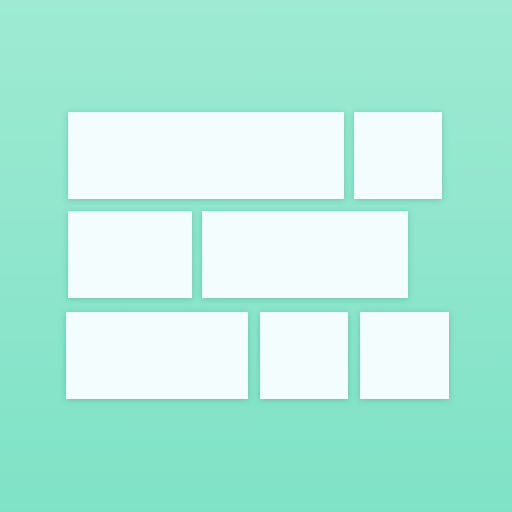 The width and height of the screenshot is (512, 512). I want to click on tile-row1-square, so click(398, 155).